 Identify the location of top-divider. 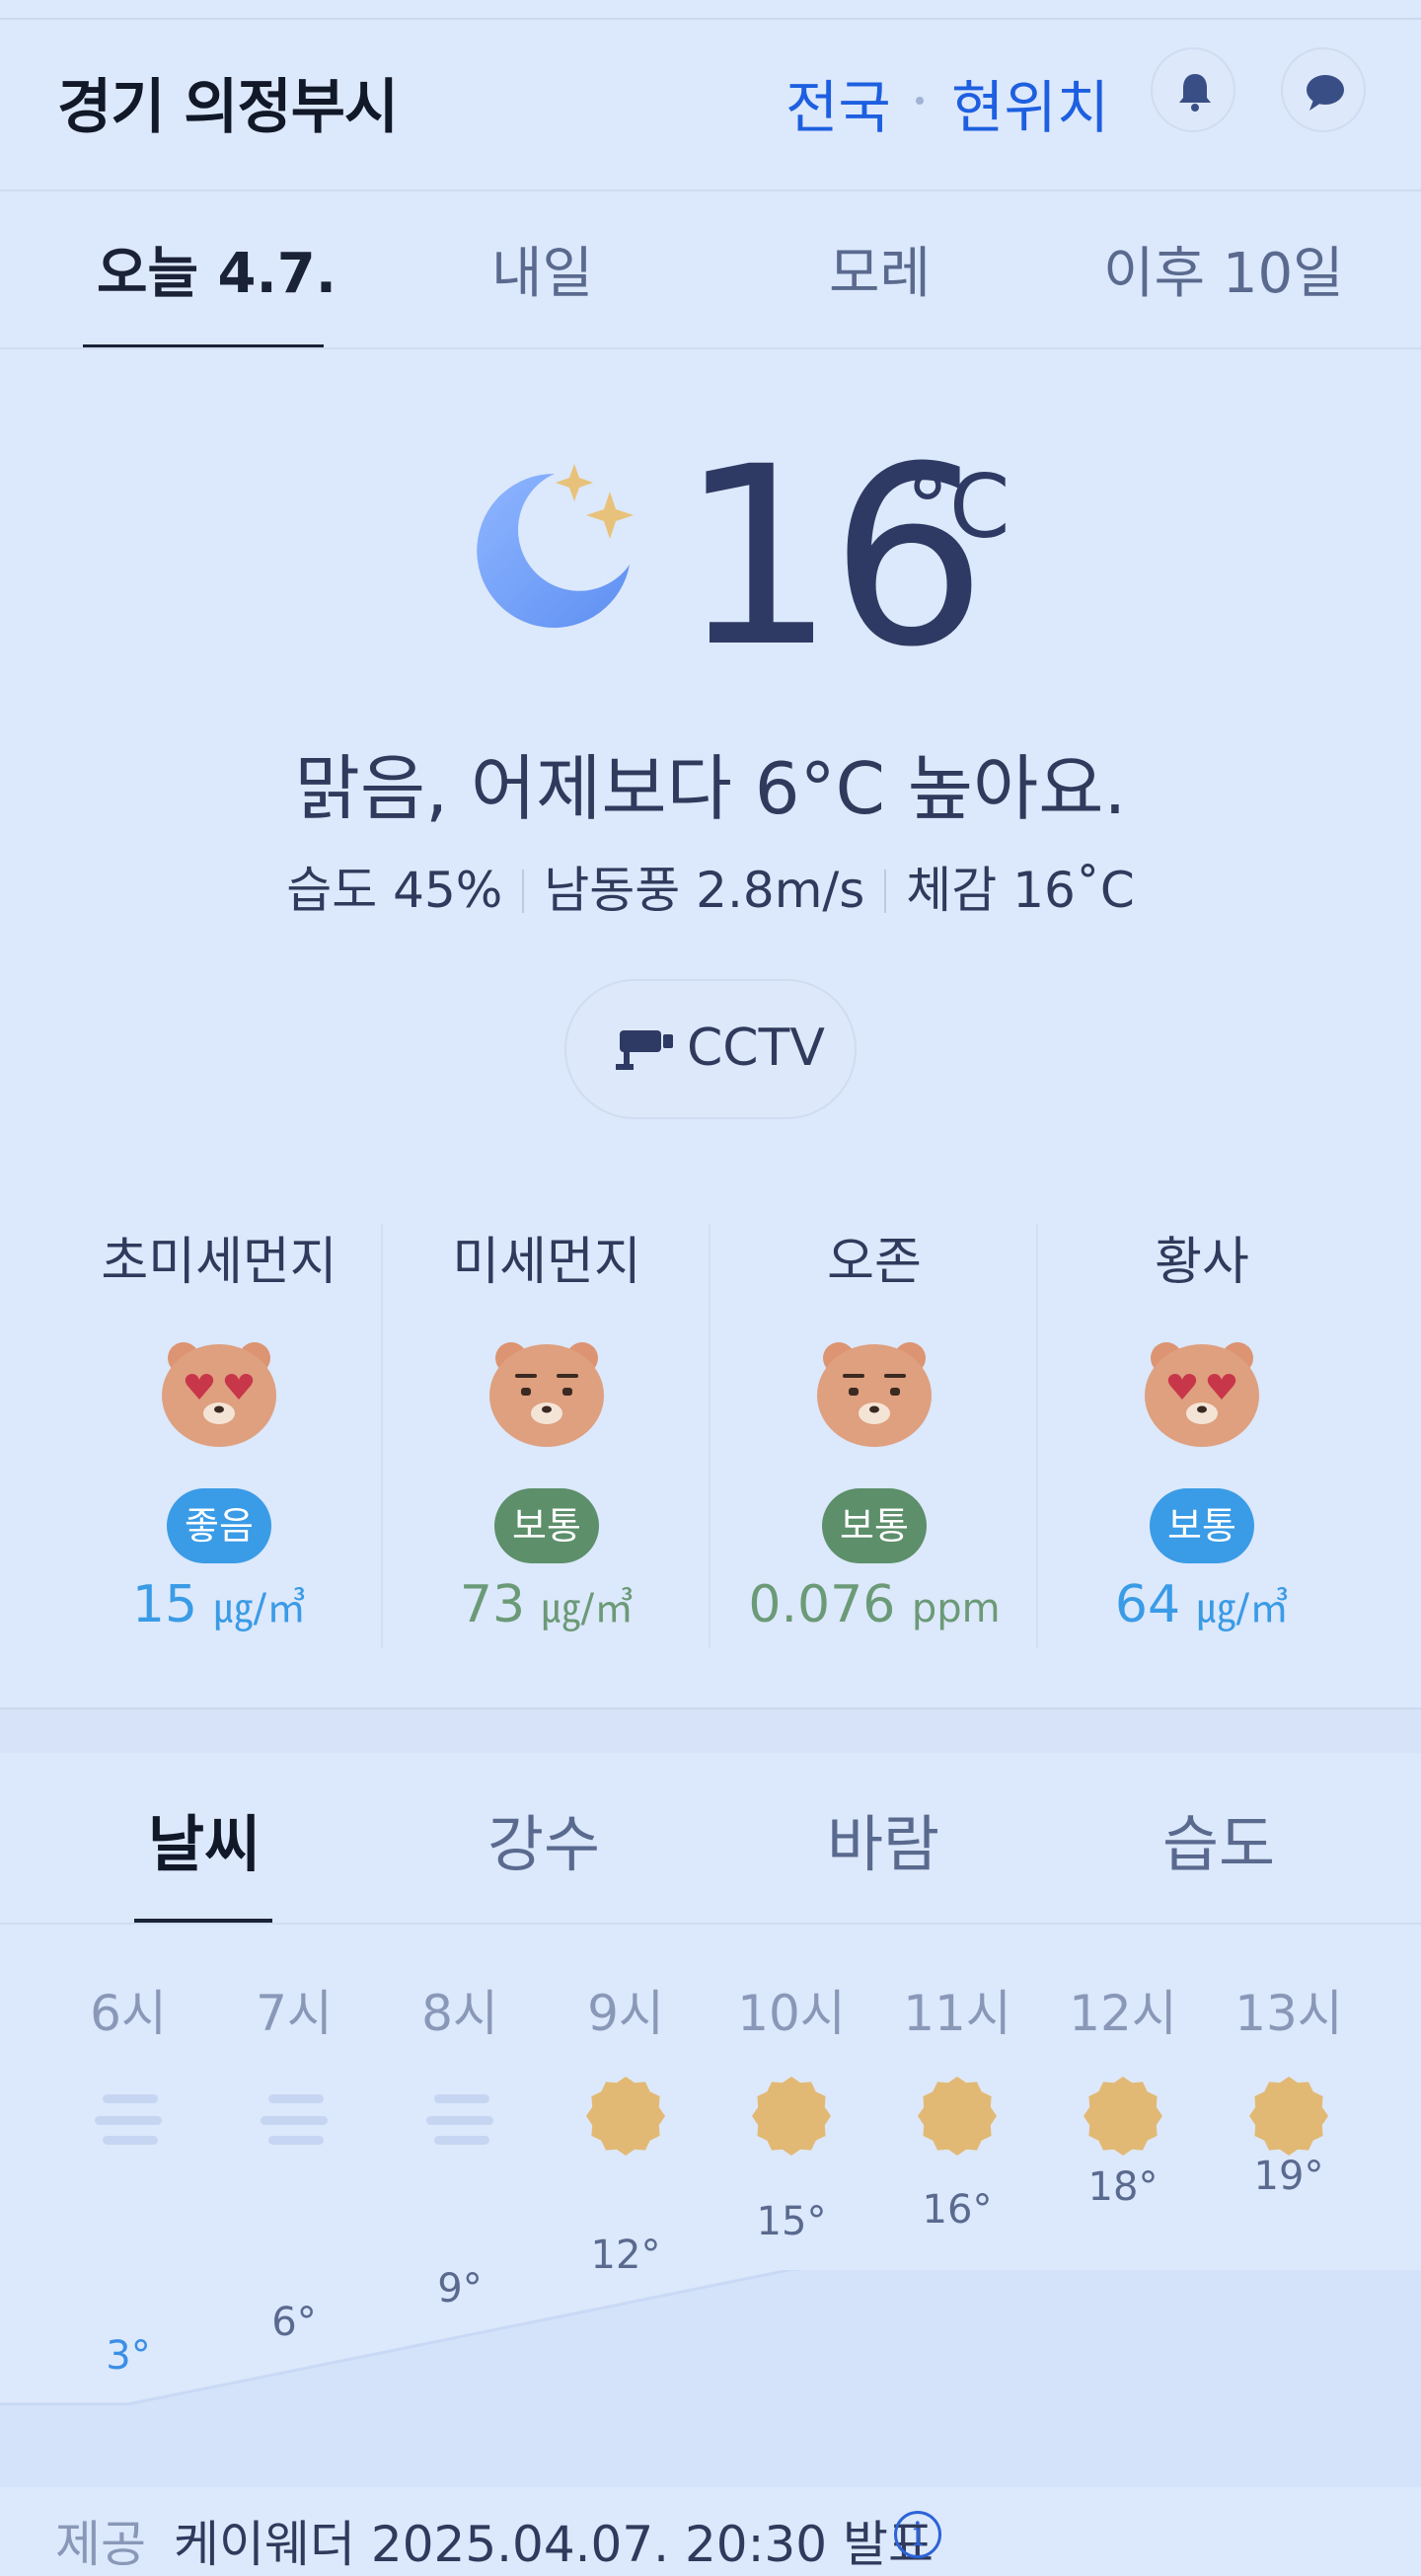
(710, 19).